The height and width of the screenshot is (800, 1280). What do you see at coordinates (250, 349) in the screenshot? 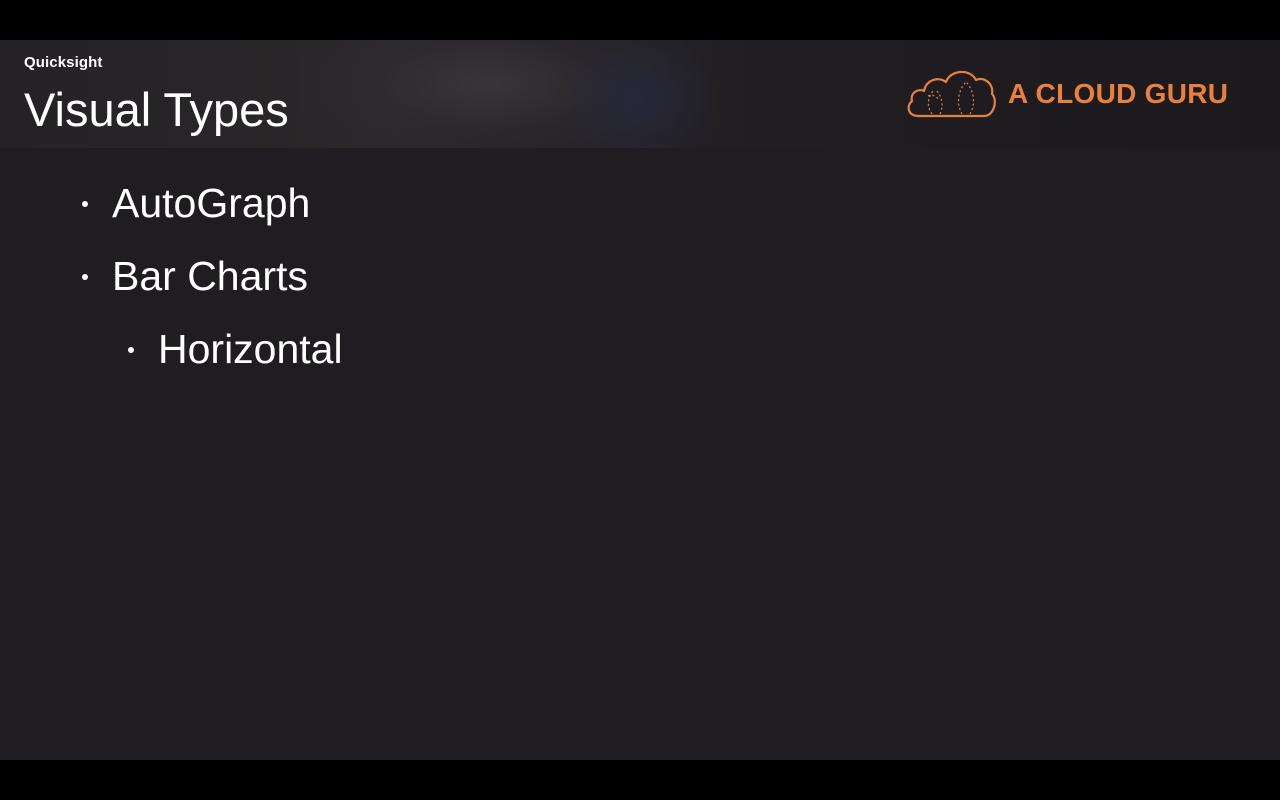
I see `bullet-text: Horizontal` at bounding box center [250, 349].